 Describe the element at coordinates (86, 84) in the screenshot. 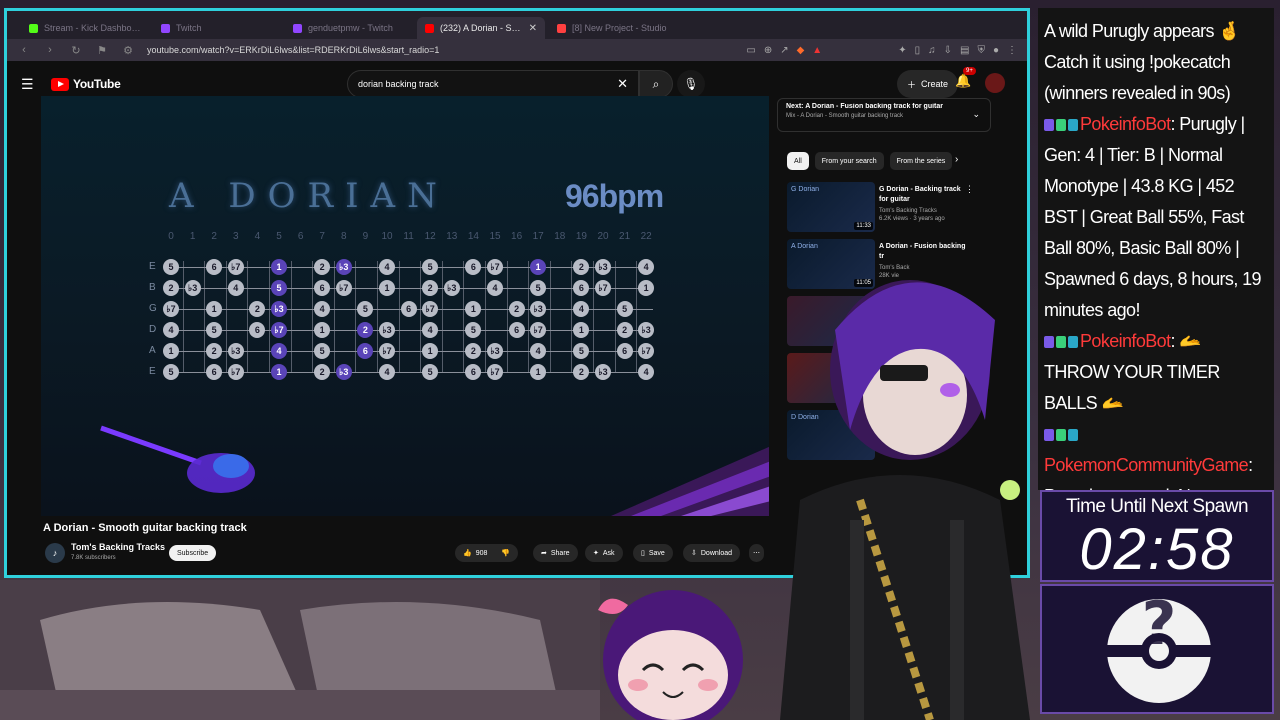

I see `youtube-logo: YouTube` at that location.